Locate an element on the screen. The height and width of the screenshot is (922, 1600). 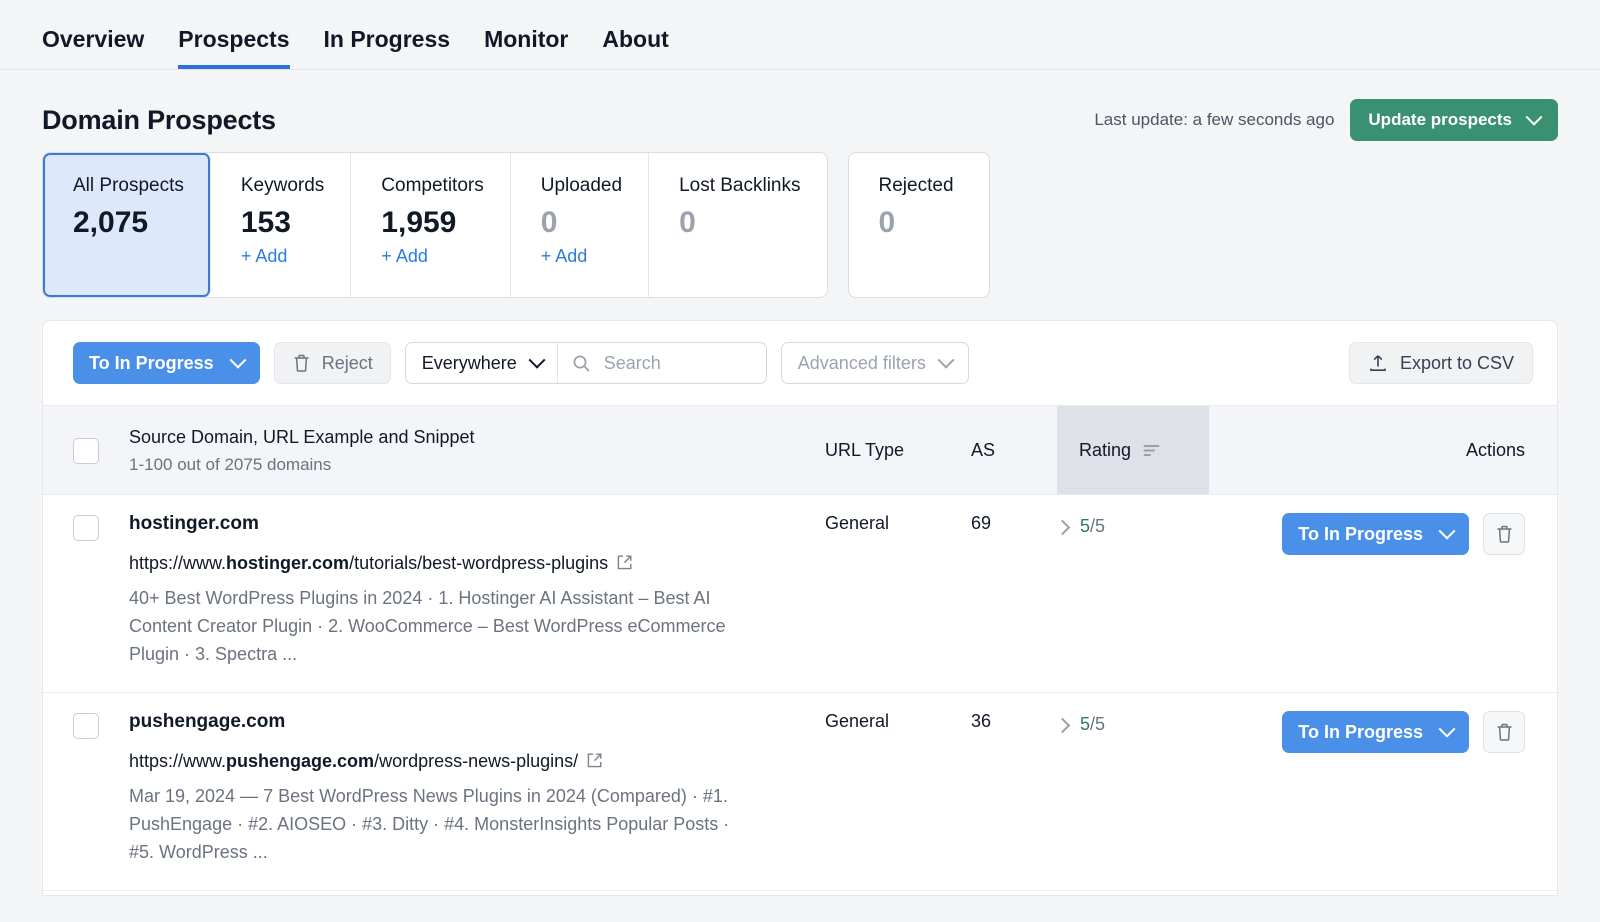
header-as: AS is located at coordinates (1014, 450).